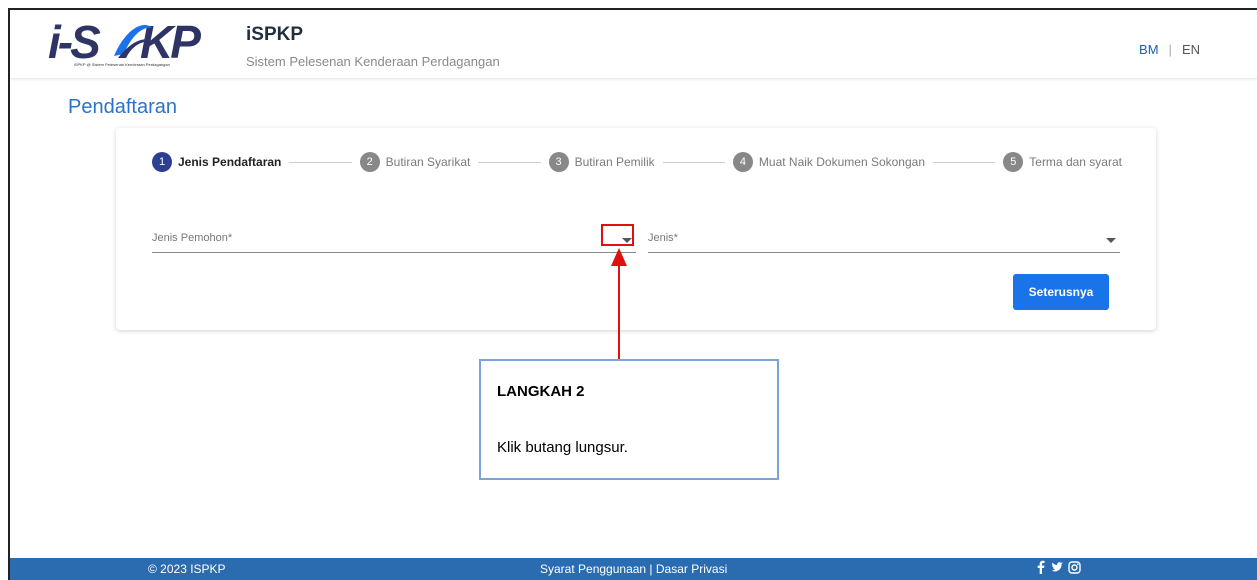  I want to click on facebook-icon, so click(1041, 567).